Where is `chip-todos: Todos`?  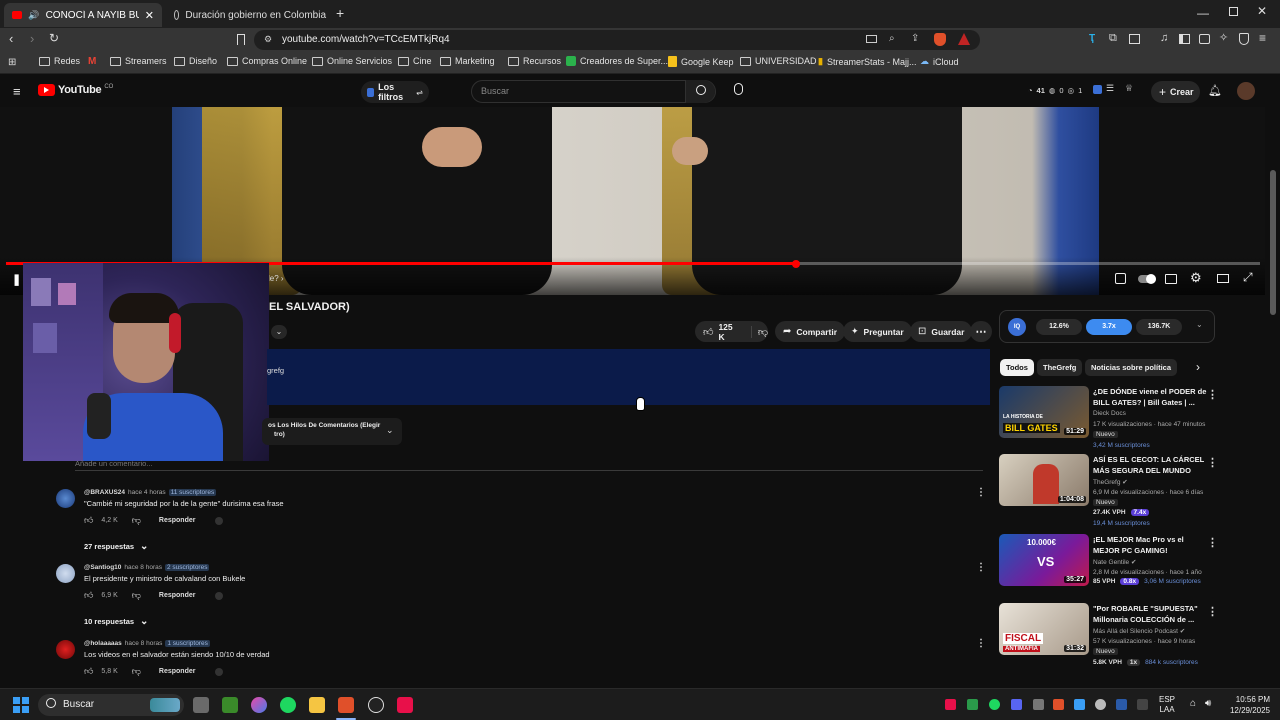
chip-todos: Todos is located at coordinates (1017, 367).